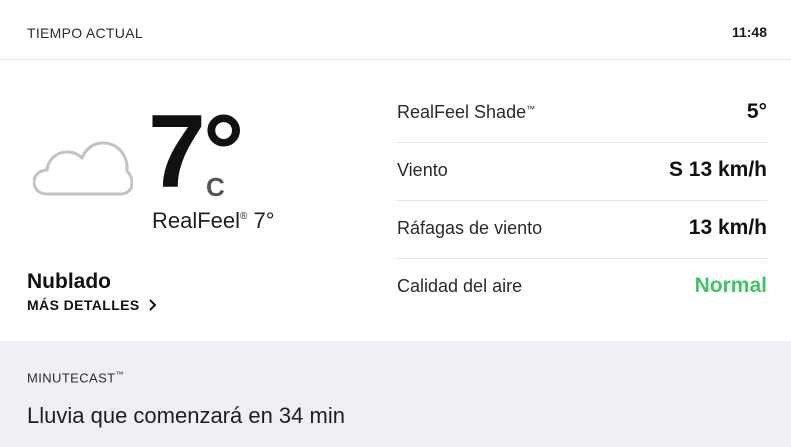 The image size is (791, 447). What do you see at coordinates (470, 228) in the screenshot?
I see `detail-label: Ráfagas de viento` at bounding box center [470, 228].